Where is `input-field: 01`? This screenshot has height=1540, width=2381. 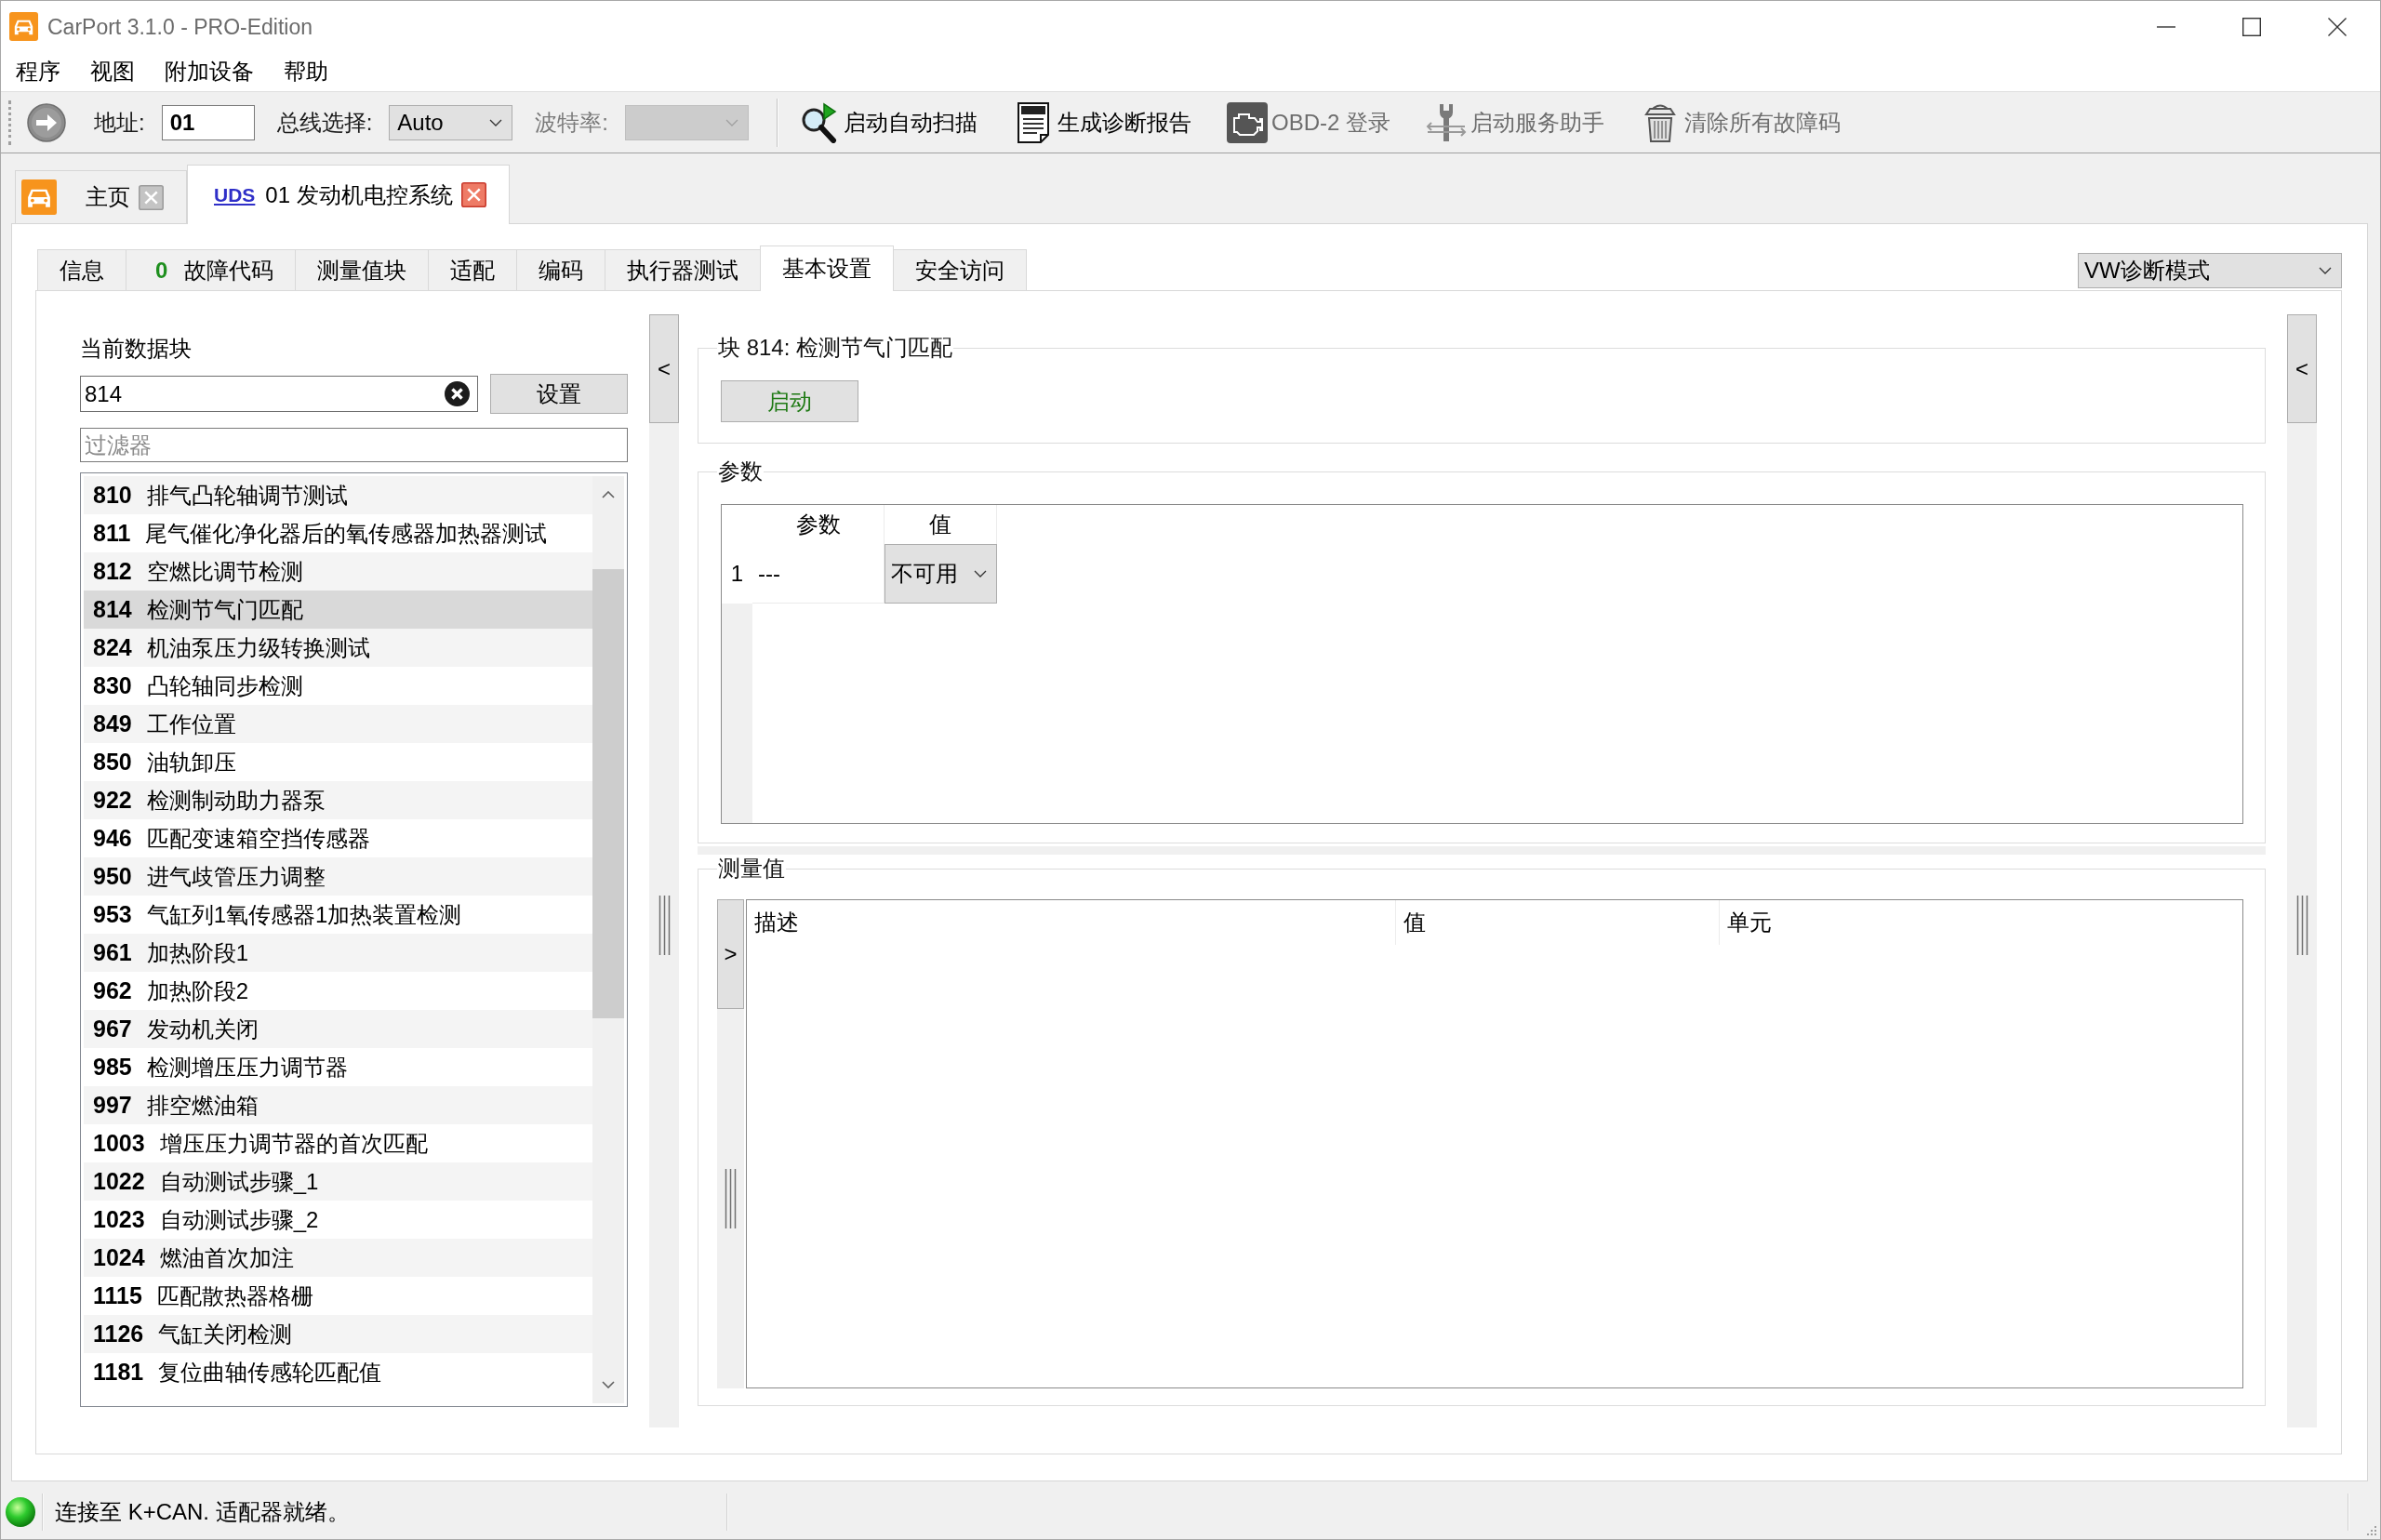 input-field: 01 is located at coordinates (208, 122).